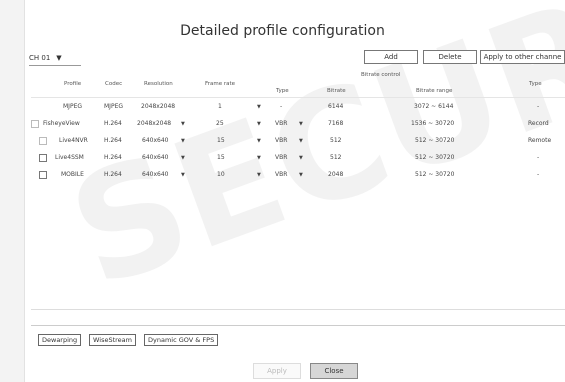  Describe the element at coordinates (522, 57) in the screenshot. I see `apply-to-other-channels-button: Apply to other channe` at that location.